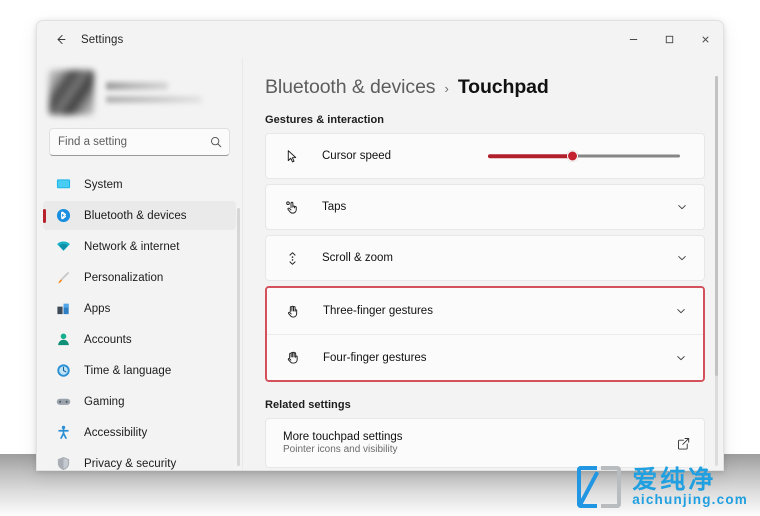 This screenshot has height=516, width=760. Describe the element at coordinates (139, 308) in the screenshot. I see `sidebar-item-apps: Apps` at that location.